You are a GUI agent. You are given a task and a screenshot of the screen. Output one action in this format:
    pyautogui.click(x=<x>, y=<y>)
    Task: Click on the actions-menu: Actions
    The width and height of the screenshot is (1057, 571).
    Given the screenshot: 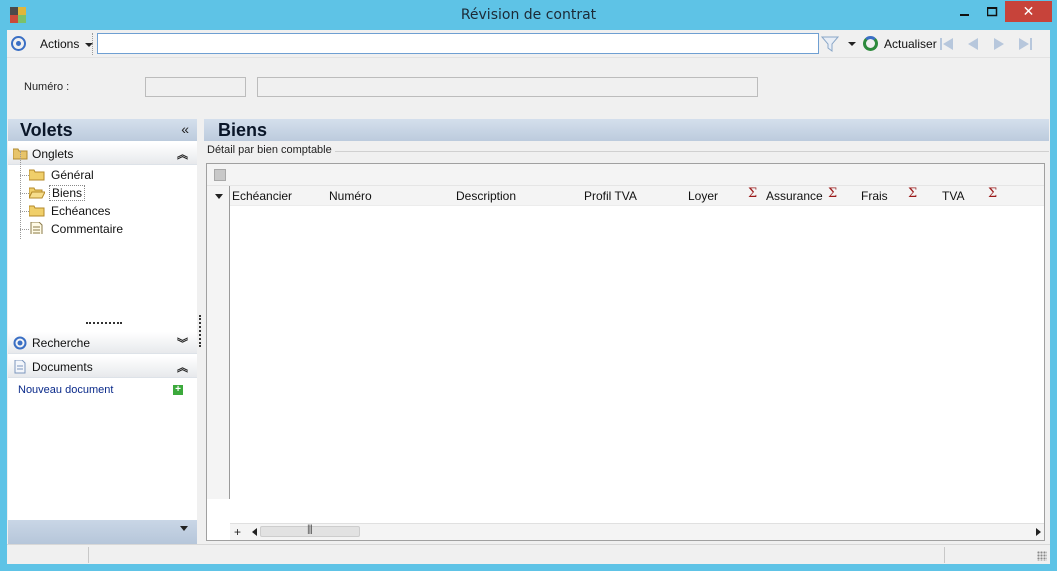 What is the action you would take?
    pyautogui.click(x=66, y=44)
    